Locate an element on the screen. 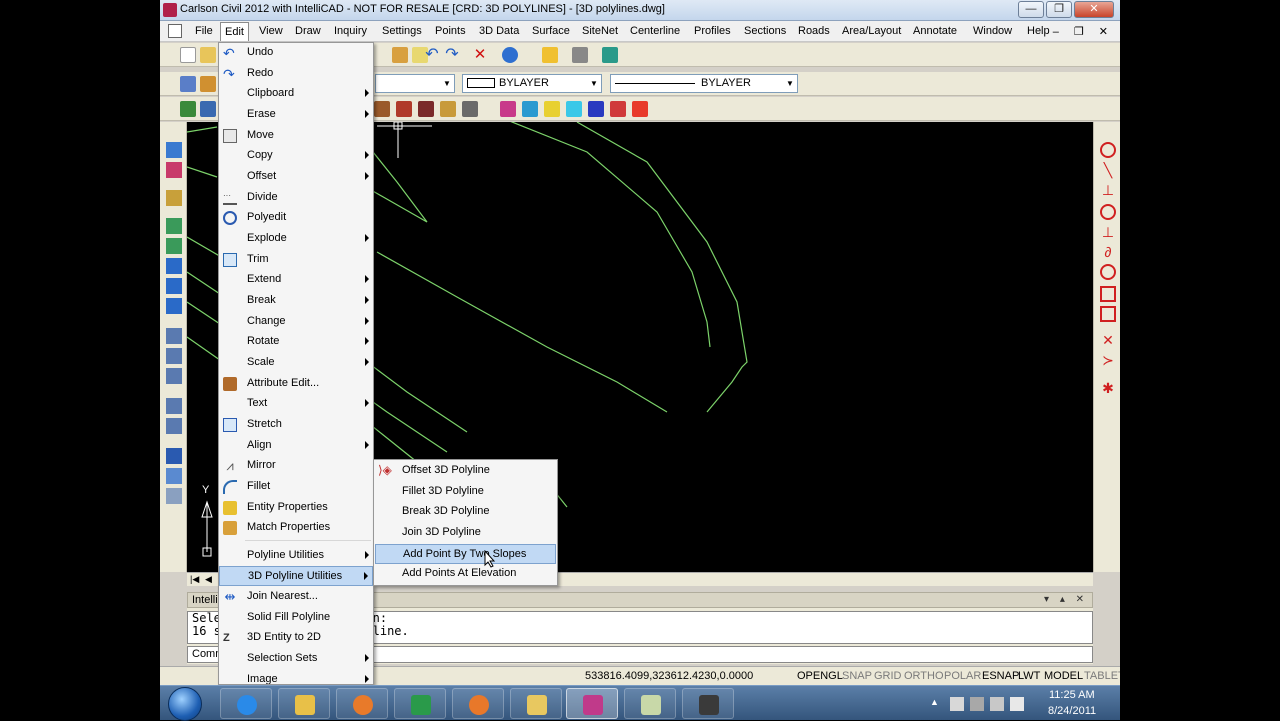  menu-sitenet: SiteNet is located at coordinates (600, 31).